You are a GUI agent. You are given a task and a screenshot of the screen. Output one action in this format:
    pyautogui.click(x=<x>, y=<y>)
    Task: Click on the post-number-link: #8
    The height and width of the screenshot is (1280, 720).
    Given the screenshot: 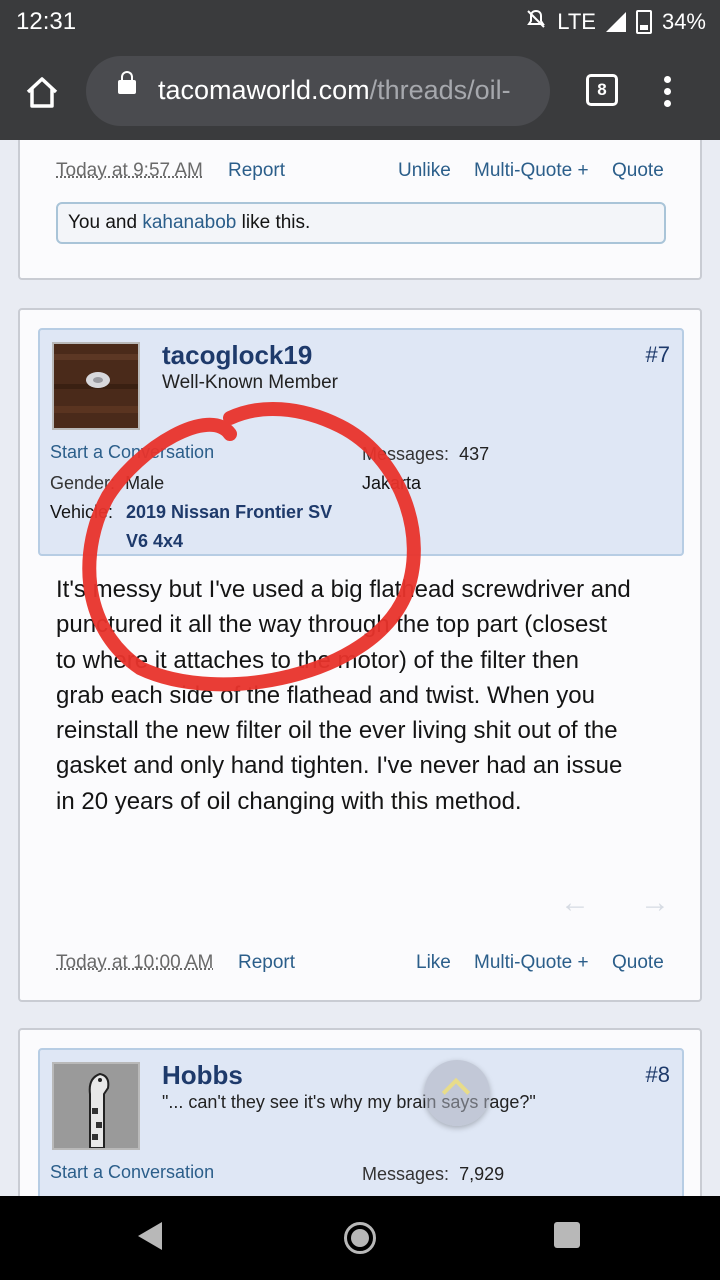 What is the action you would take?
    pyautogui.click(x=658, y=1075)
    